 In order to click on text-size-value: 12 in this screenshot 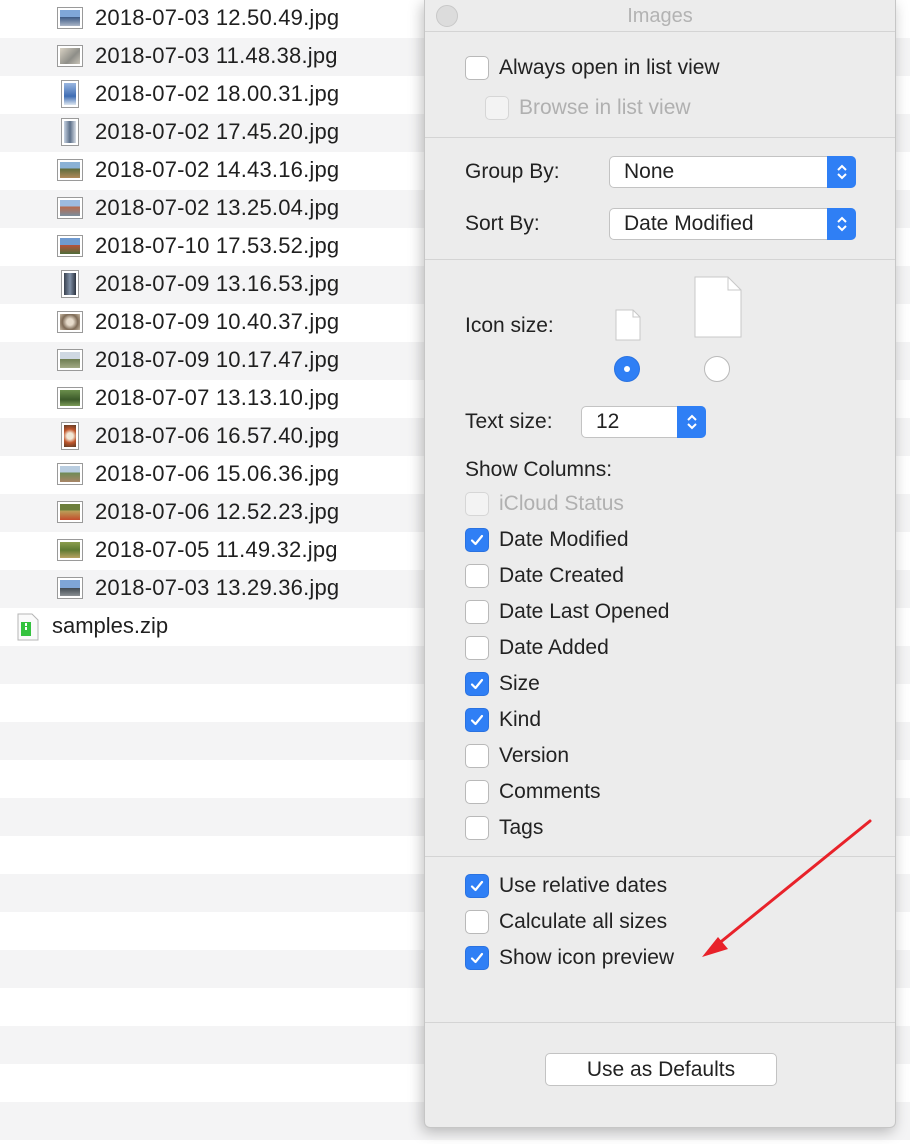, I will do `click(608, 421)`.